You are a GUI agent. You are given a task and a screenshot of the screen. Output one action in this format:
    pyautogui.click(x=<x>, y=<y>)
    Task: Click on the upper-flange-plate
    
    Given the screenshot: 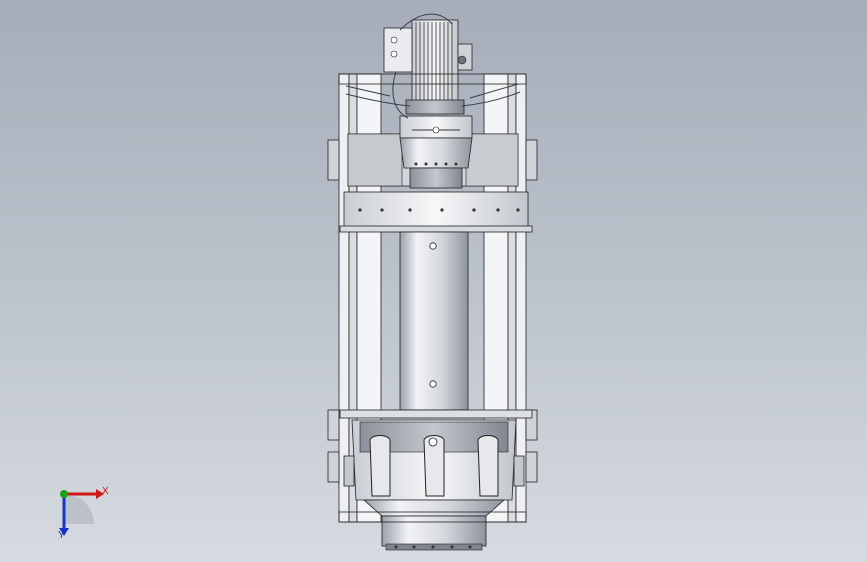 What is the action you would take?
    pyautogui.click(x=436, y=212)
    